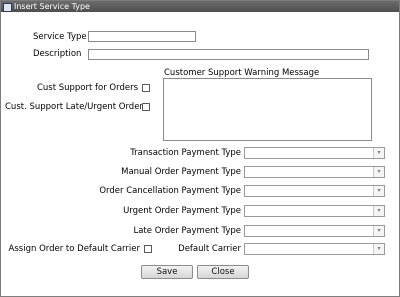  What do you see at coordinates (148, 249) in the screenshot?
I see `assign-default-carrier-checkbox` at bounding box center [148, 249].